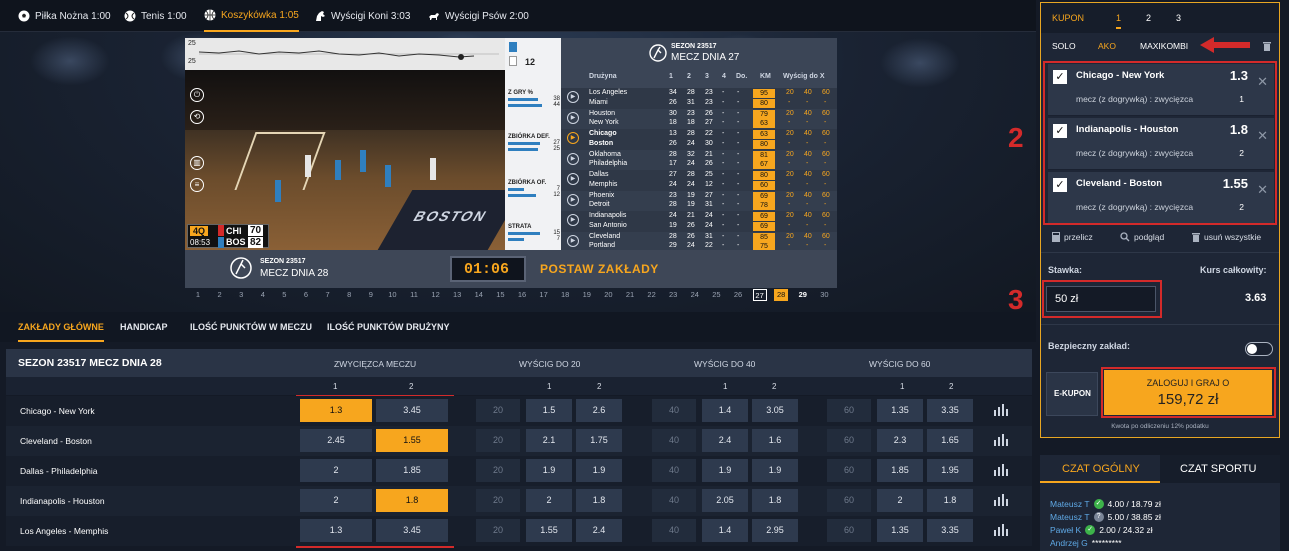 The height and width of the screenshot is (551, 1289). I want to click on day-button: 6, so click(306, 295).